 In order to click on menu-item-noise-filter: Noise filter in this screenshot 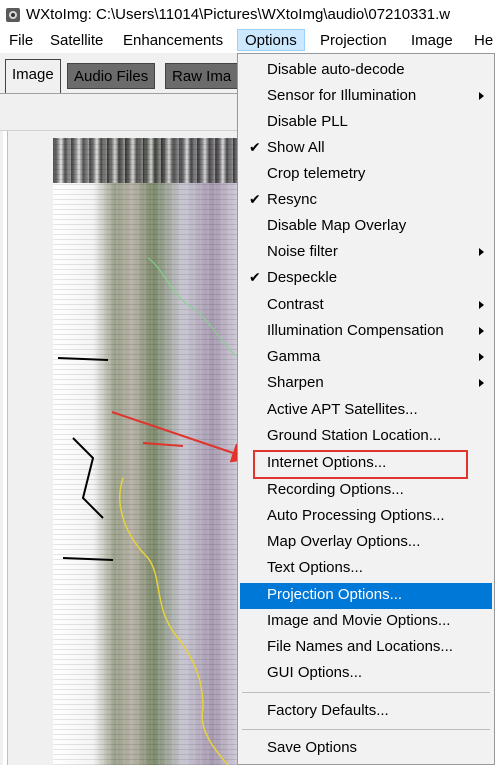, I will do `click(366, 253)`.